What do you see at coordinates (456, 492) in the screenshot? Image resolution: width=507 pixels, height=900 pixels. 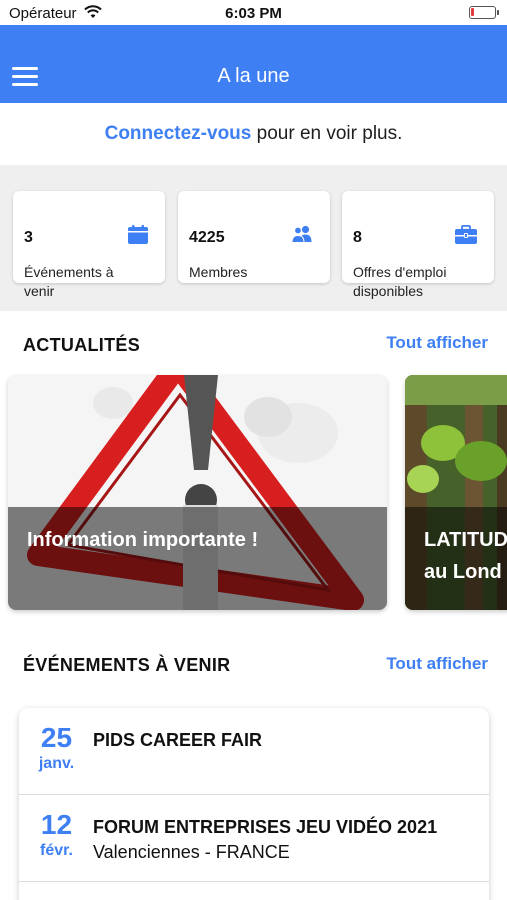 I see `news-card: LATITUD au Lond` at bounding box center [456, 492].